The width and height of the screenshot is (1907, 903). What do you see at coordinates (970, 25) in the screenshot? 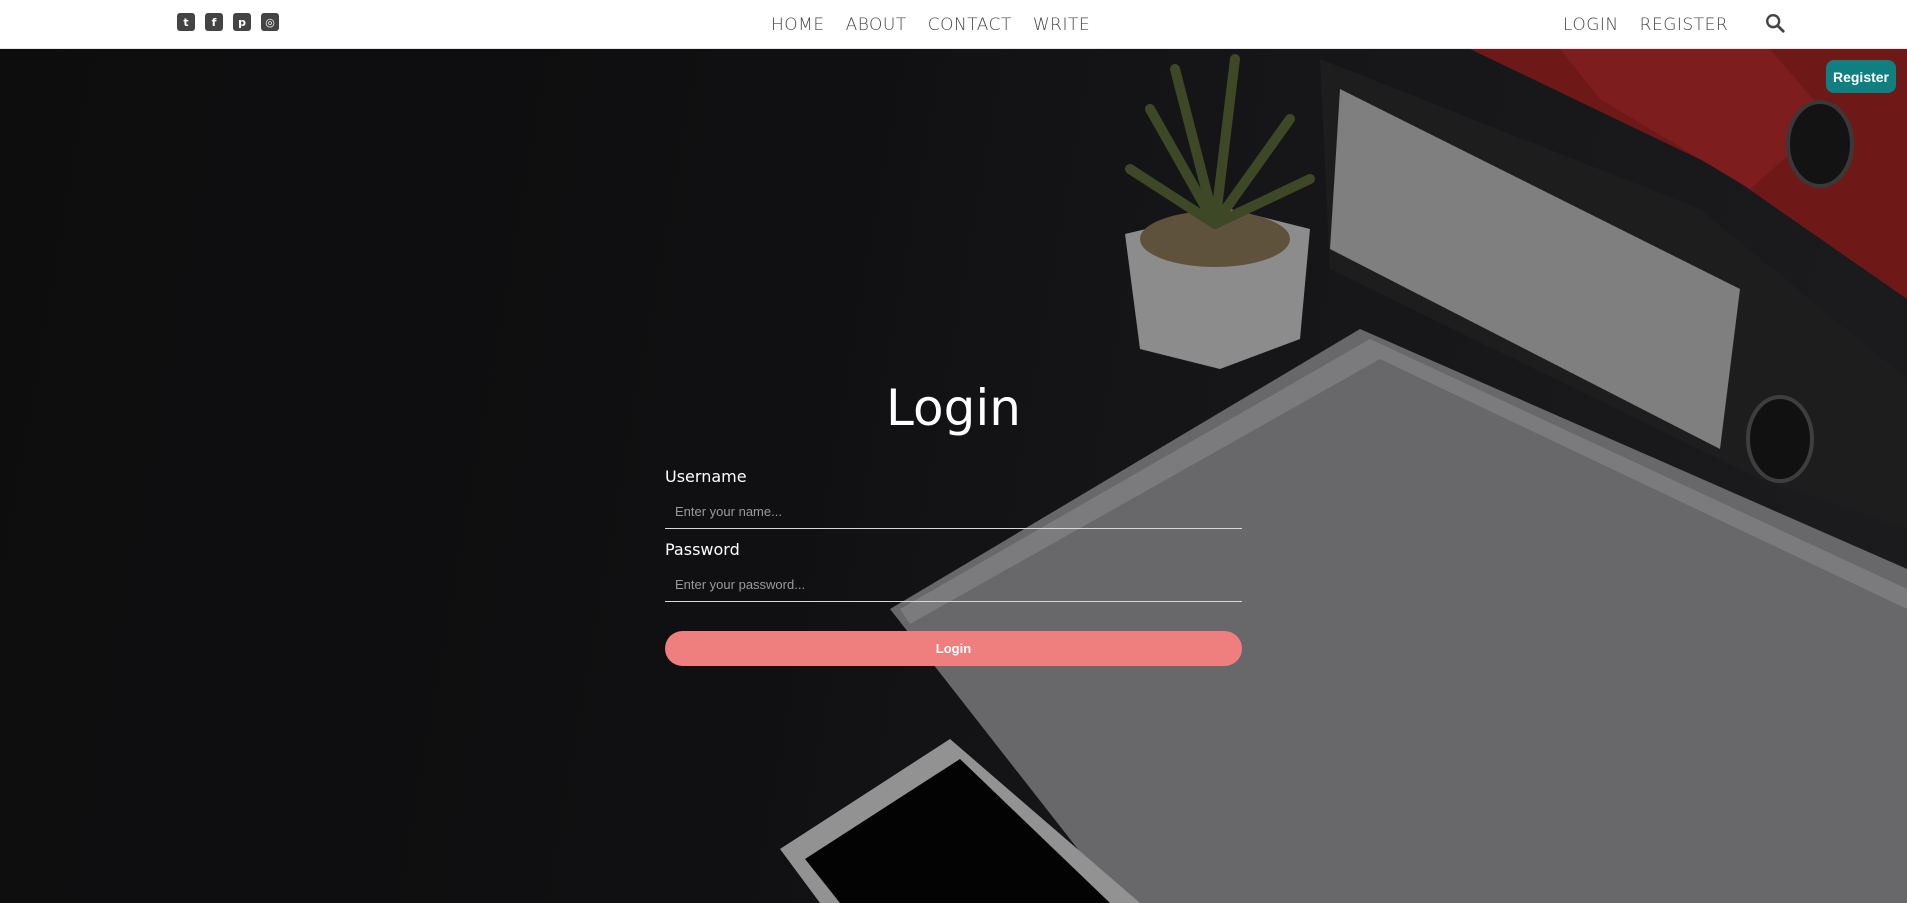
I see `nav-contact: CONTACT` at bounding box center [970, 25].